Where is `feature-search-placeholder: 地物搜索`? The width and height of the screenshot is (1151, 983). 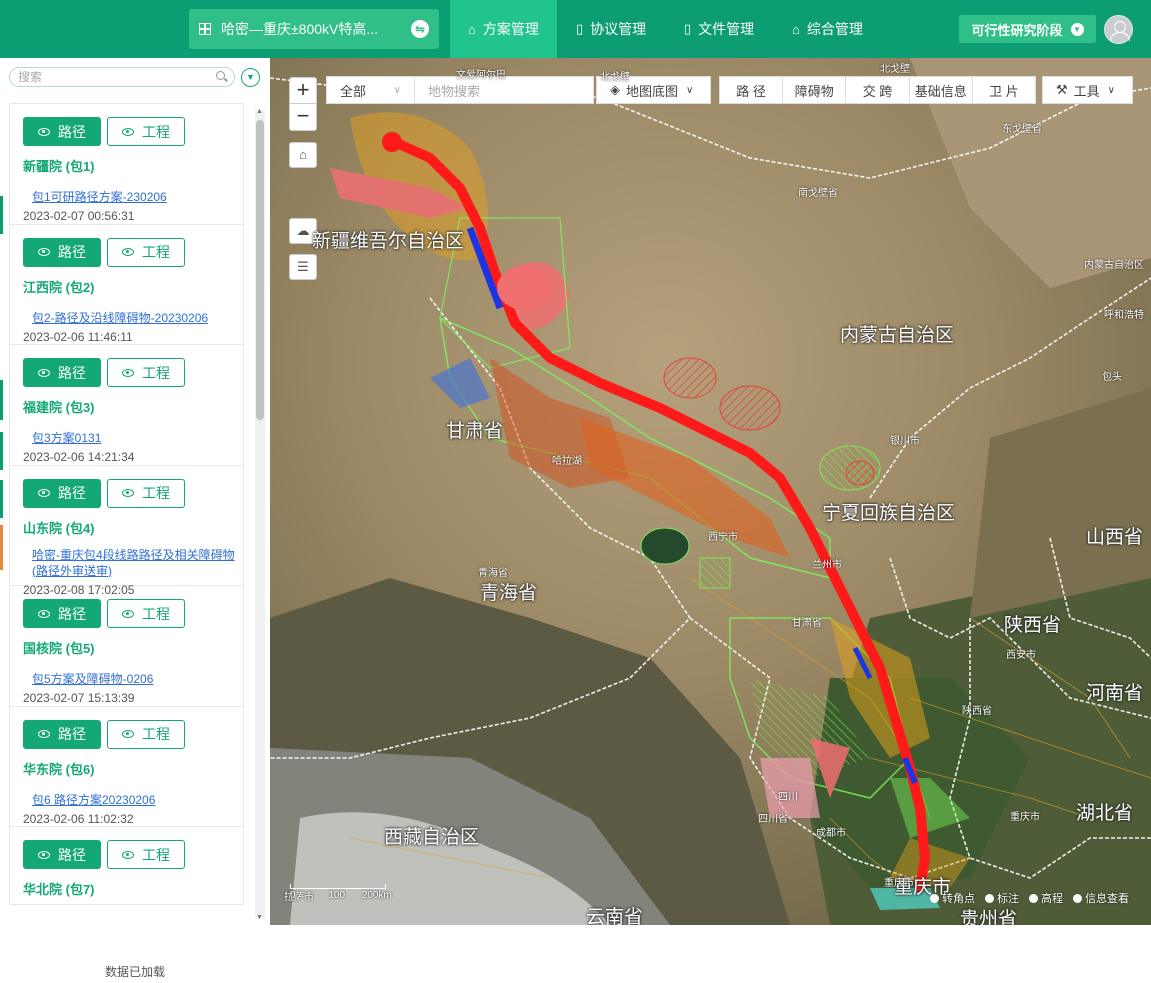 feature-search-placeholder: 地物搜索 is located at coordinates (454, 91).